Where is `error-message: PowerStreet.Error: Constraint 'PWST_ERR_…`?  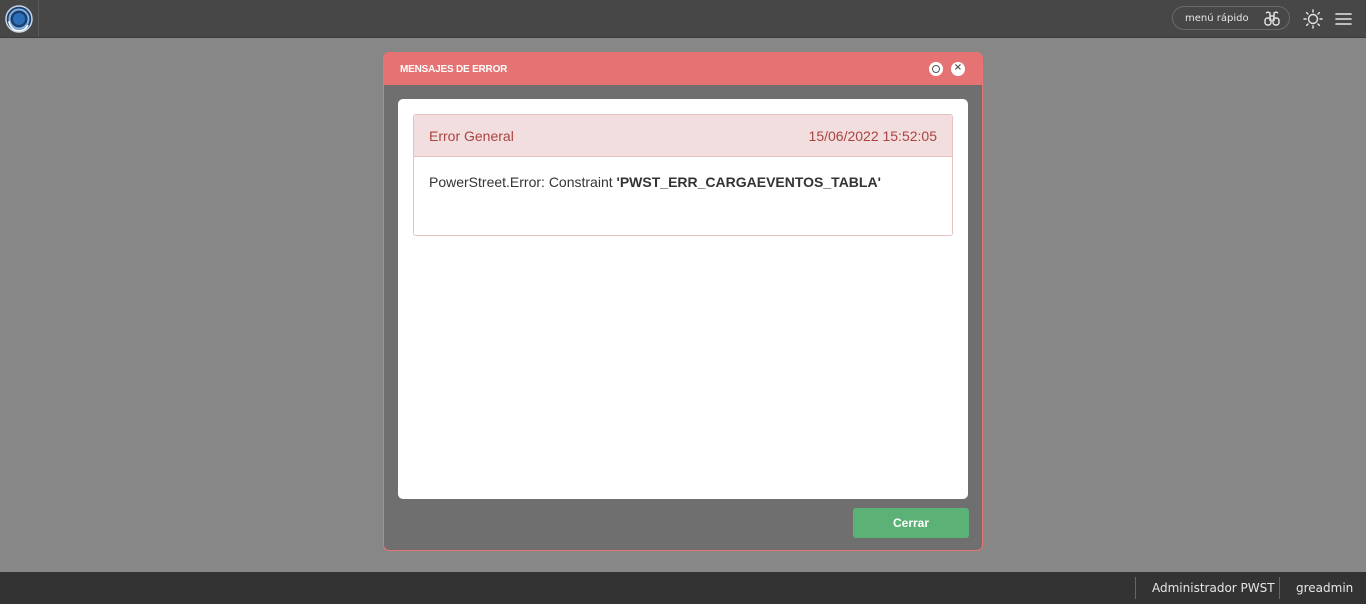
error-message: PowerStreet.Error: Constraint 'PWST_ERR_… is located at coordinates (655, 182).